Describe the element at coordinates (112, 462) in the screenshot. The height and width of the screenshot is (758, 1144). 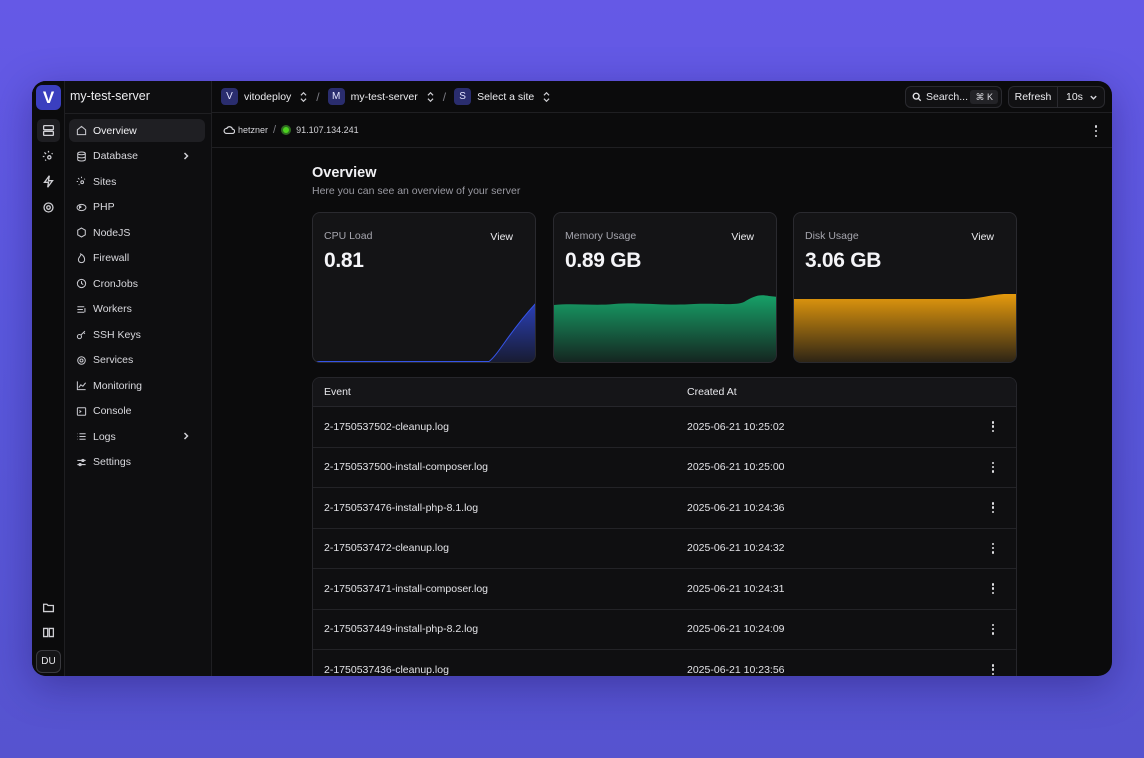
I see `sidebar-item-label: Settings` at that location.